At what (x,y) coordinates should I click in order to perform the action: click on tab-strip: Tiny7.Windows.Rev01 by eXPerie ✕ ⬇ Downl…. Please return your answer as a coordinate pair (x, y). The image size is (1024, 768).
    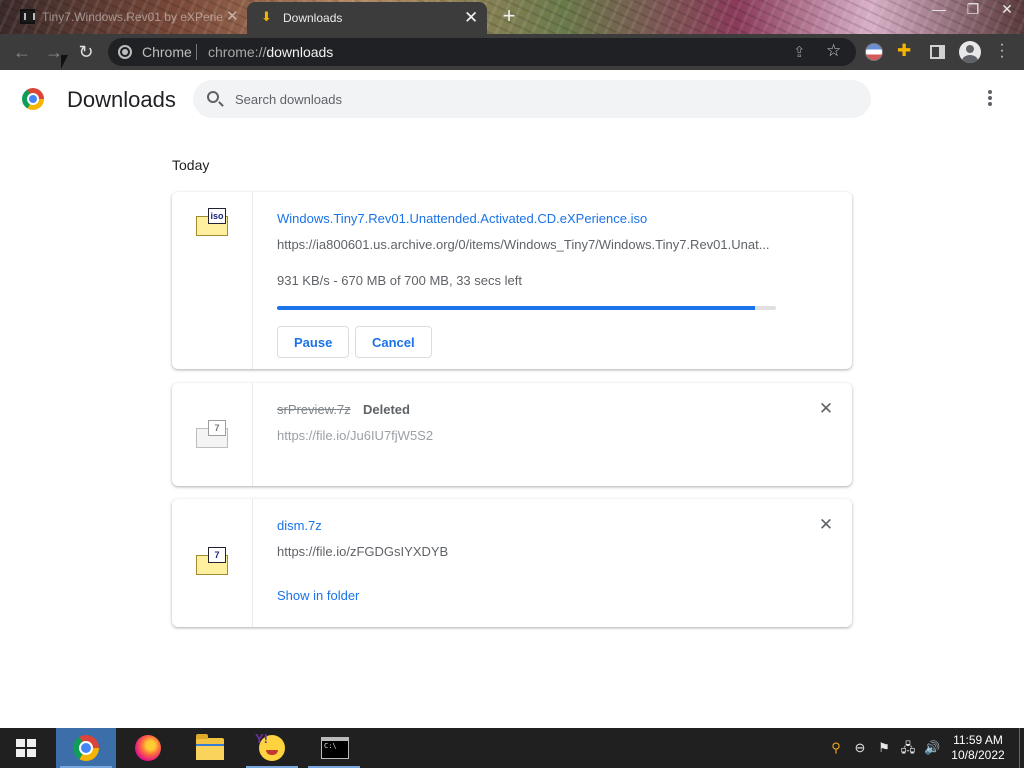
    Looking at the image, I should click on (512, 17).